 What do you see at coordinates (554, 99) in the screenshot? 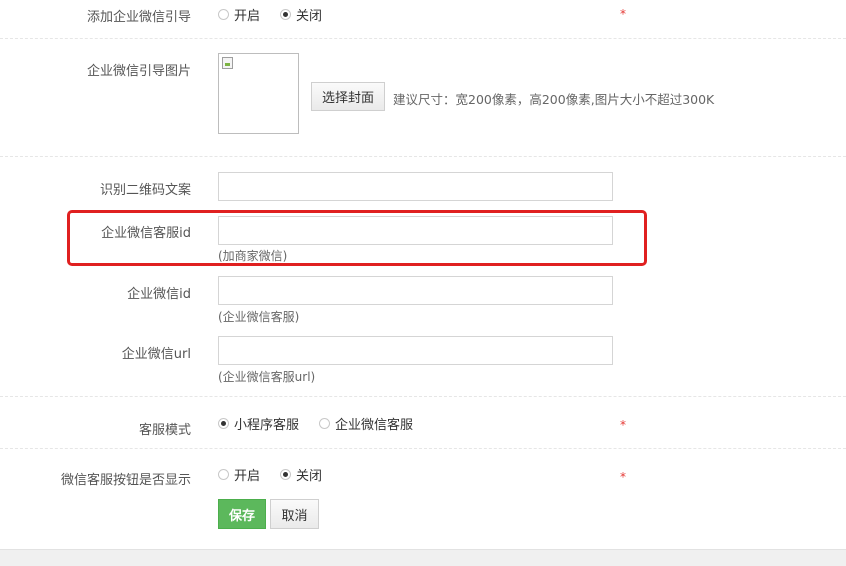
I see `guide-image-size-hint: 建议尺寸：宽200像素，高200像素,图片大小不超过300K` at bounding box center [554, 99].